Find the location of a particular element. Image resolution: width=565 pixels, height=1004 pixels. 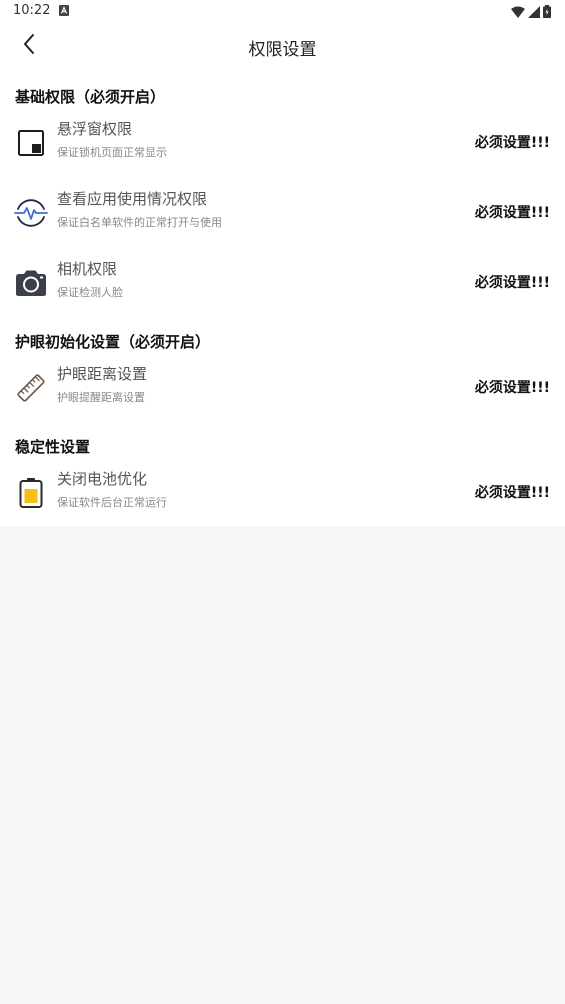

status-time: 10:22 is located at coordinates (32, 10).